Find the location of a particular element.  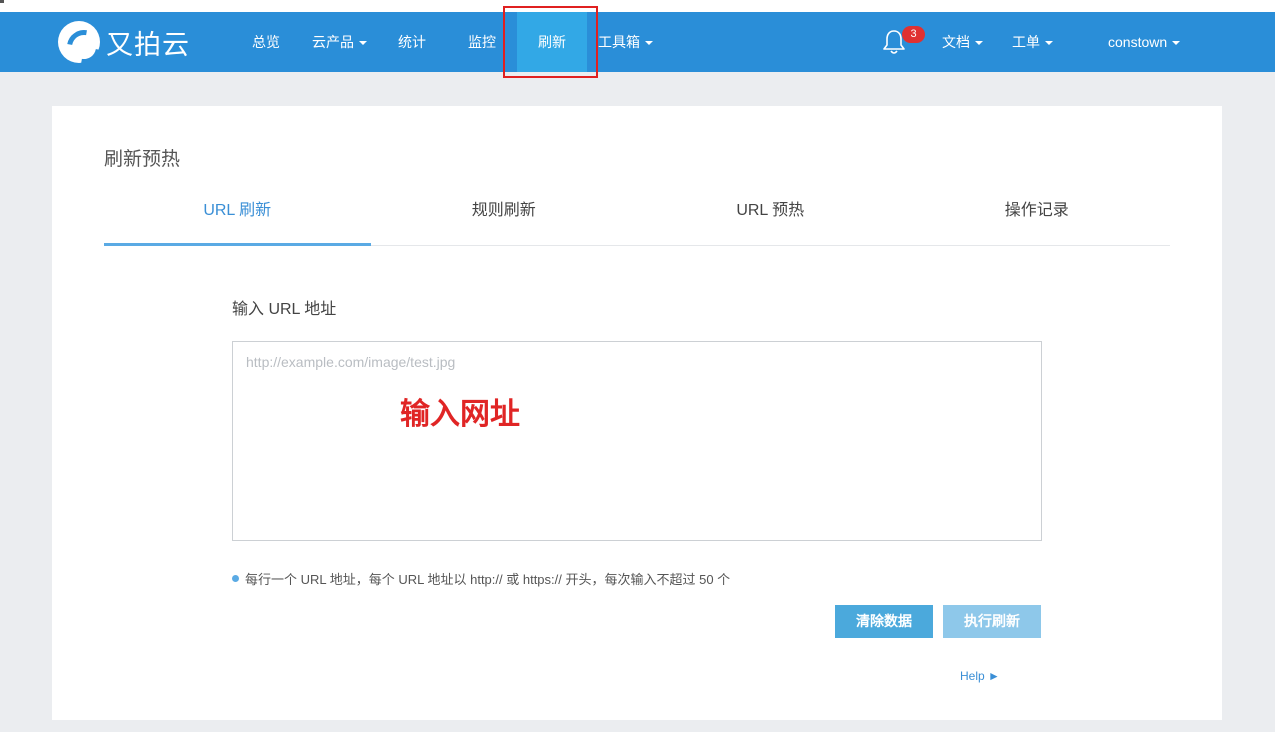

bullet-dot-icon is located at coordinates (235, 578).